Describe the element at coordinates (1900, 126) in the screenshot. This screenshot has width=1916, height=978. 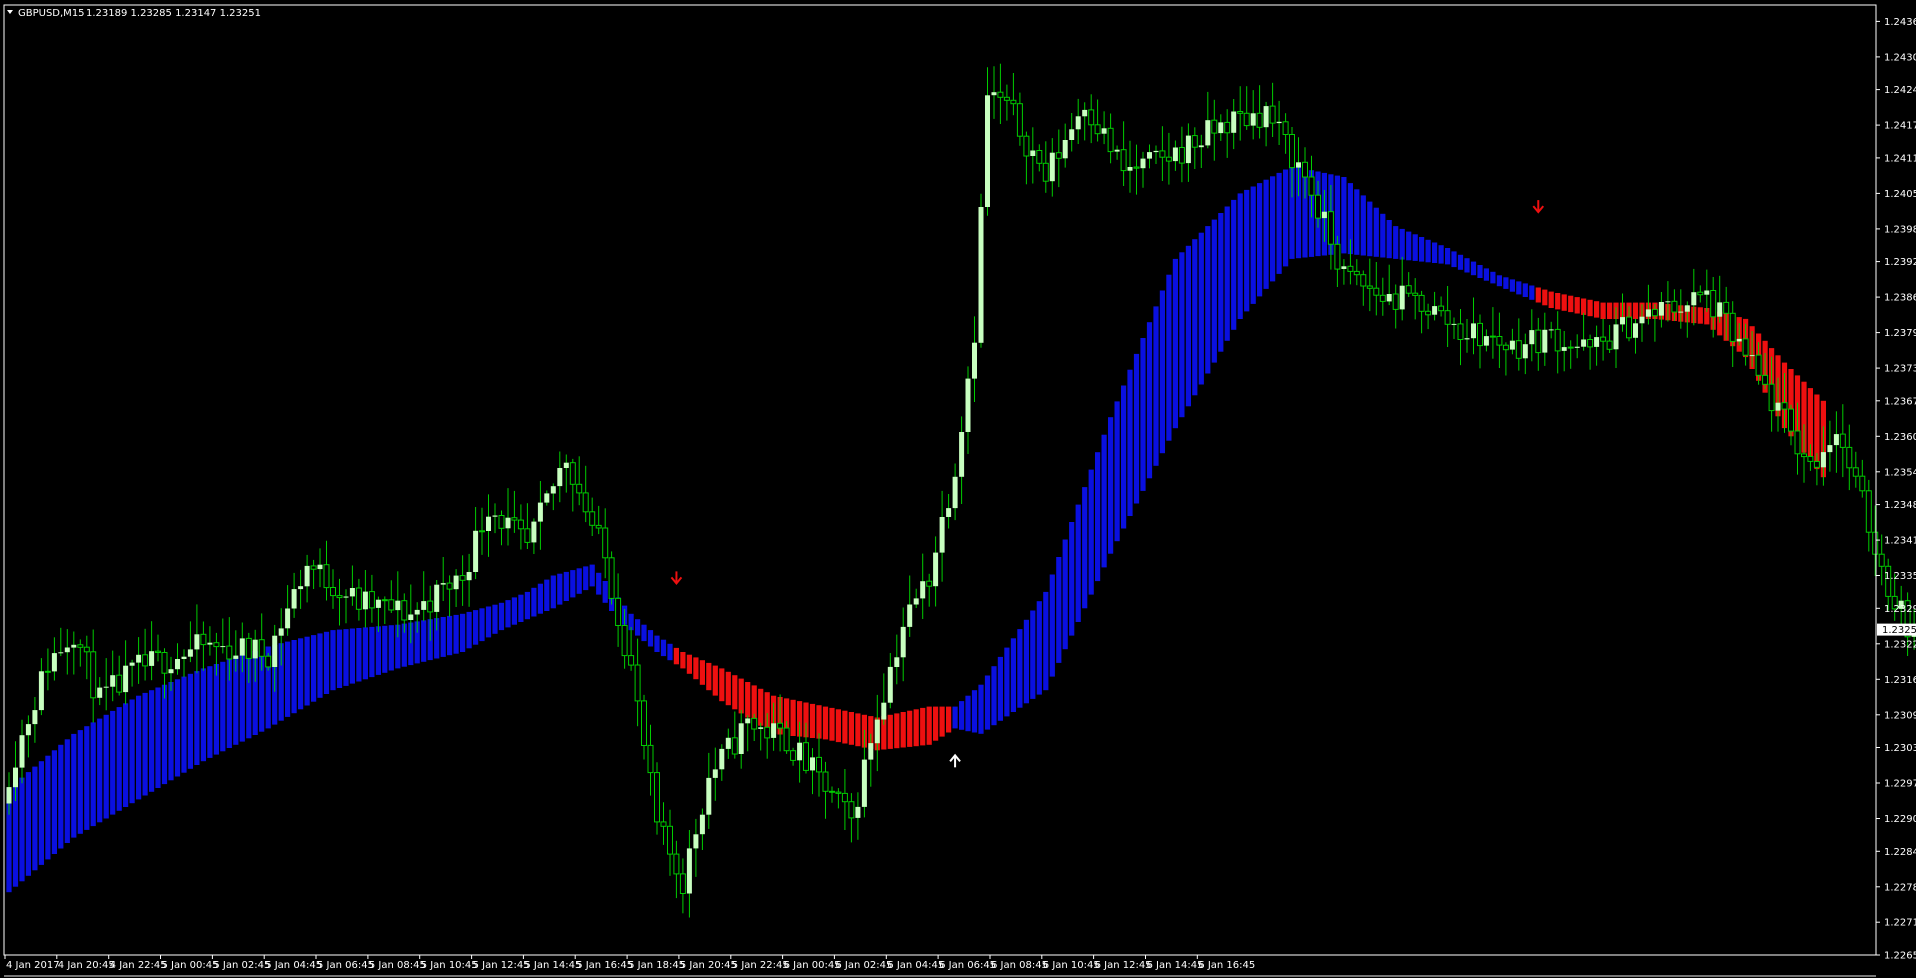
I see `y-tick-label: 1.24175` at that location.